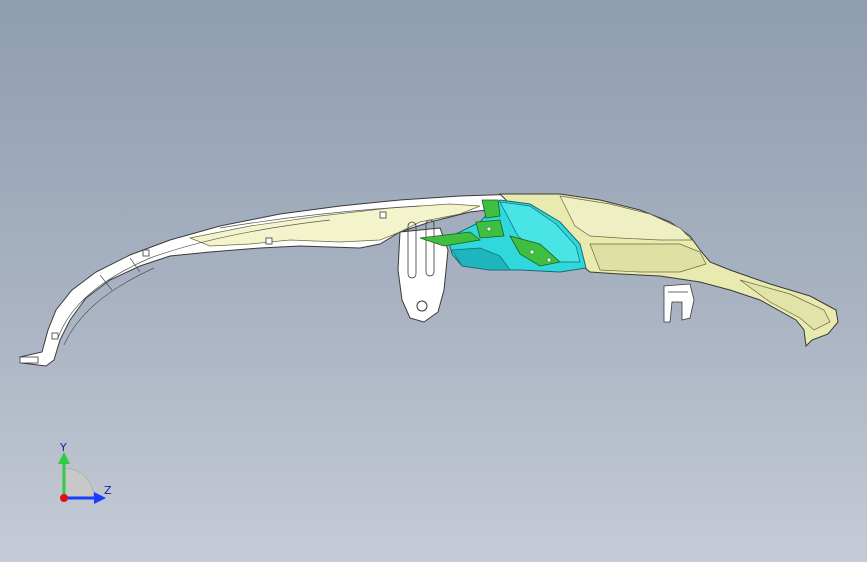  Describe the element at coordinates (679, 303) in the screenshot. I see `rear-clip` at that location.